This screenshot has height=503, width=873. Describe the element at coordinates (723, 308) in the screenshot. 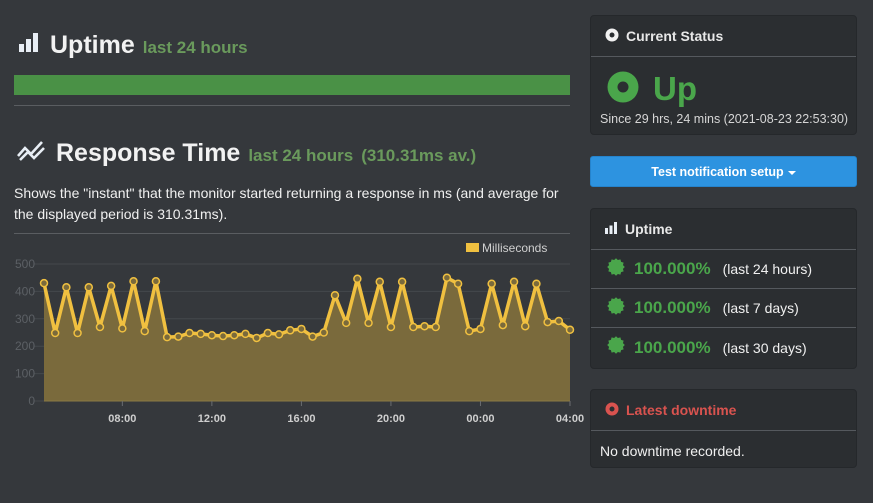

I see `uptime-item: 100.000% (last 7 days)` at that location.